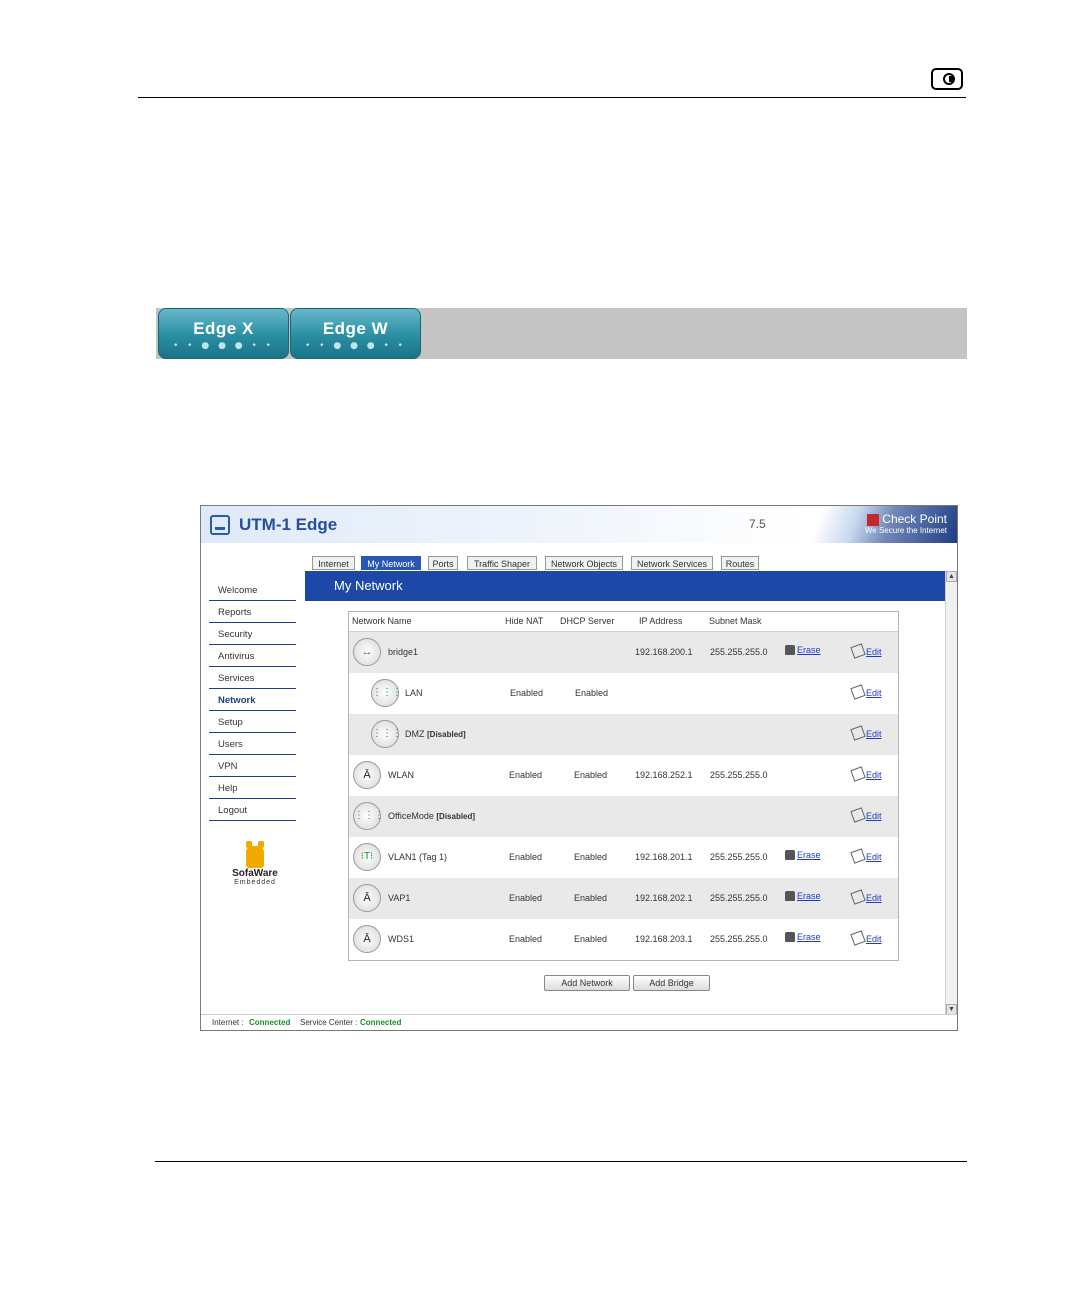 This screenshot has height=1304, width=1078. Describe the element at coordinates (223, 333) in the screenshot. I see `badge-edge-x: Edge X • • ● ● ● • •` at that location.